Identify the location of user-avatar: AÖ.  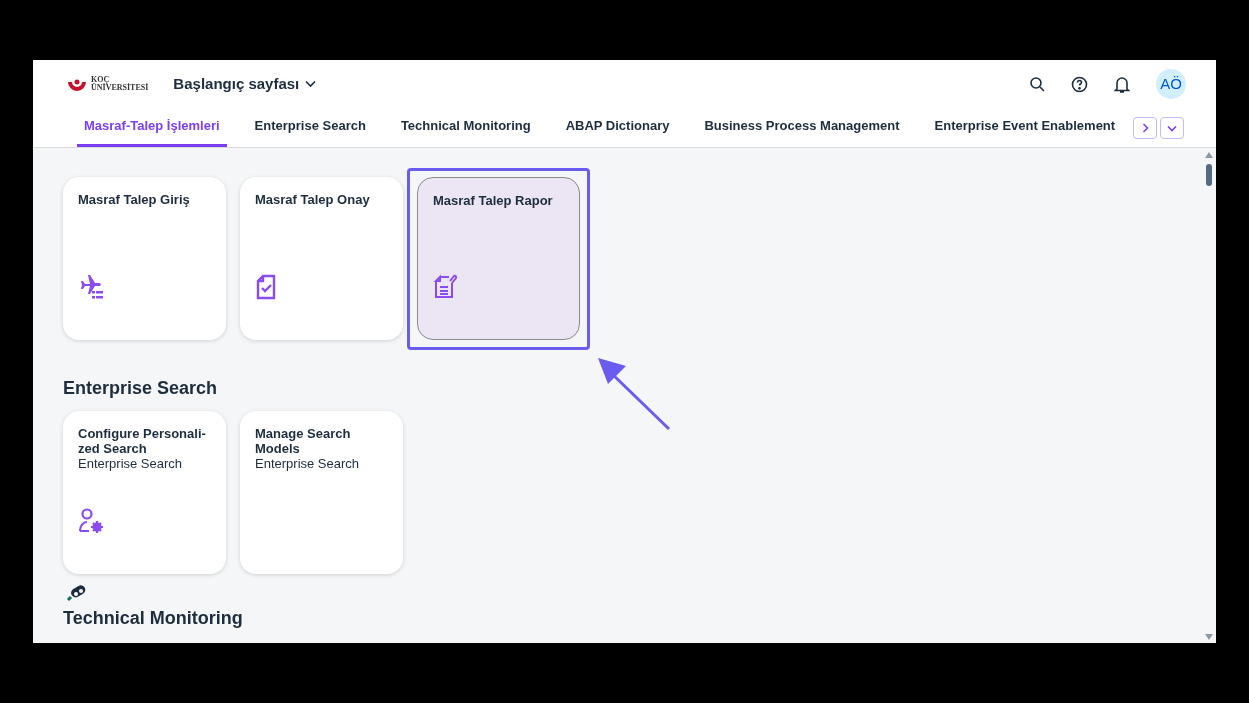
(1171, 84).